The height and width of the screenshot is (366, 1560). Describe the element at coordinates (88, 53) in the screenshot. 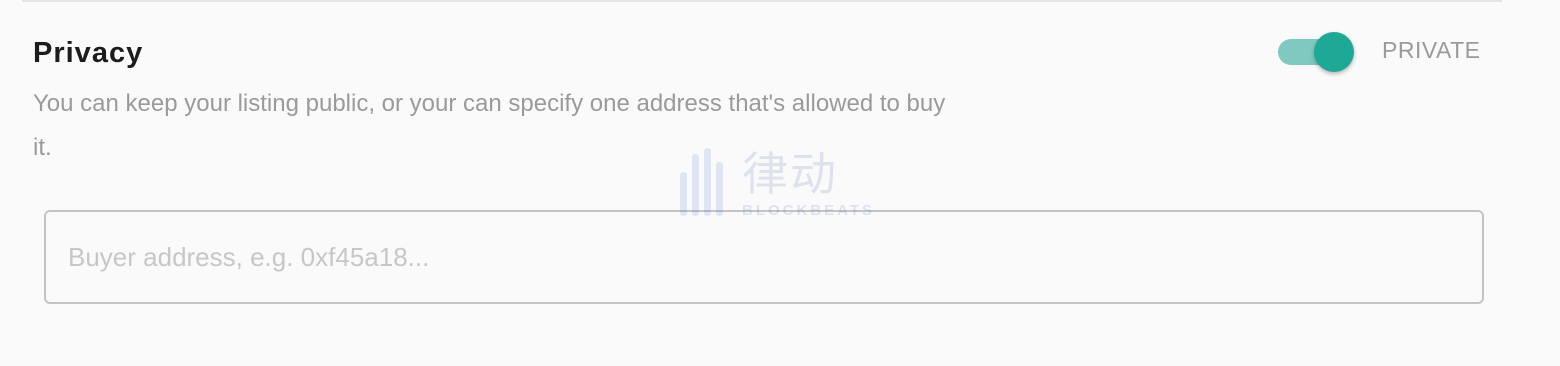

I see `privacy-title: Privacy` at that location.